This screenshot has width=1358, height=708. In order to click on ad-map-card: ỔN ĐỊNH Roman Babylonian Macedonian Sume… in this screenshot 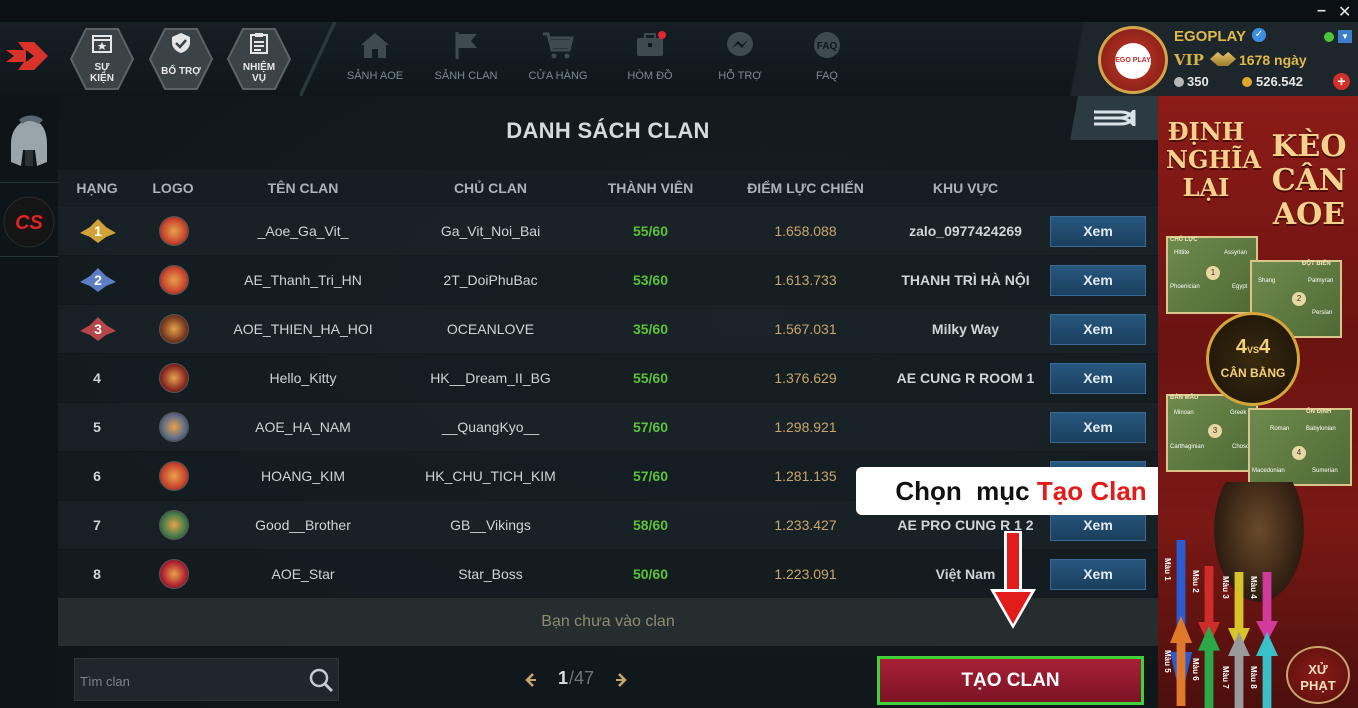, I will do `click(1300, 447)`.